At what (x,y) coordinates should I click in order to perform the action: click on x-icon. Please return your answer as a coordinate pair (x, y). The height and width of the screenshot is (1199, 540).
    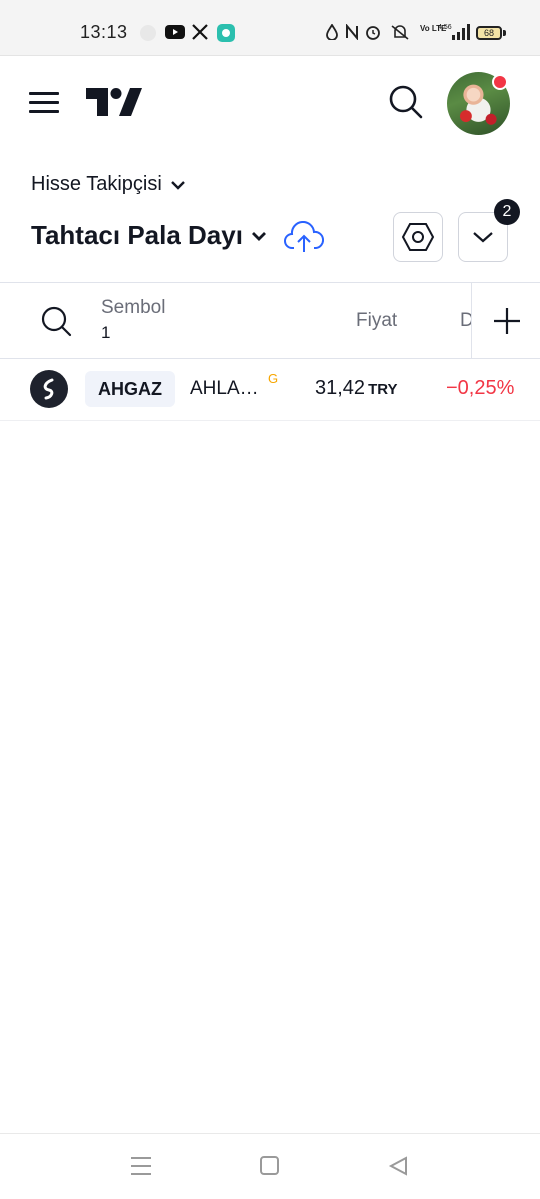
    Looking at the image, I should click on (200, 32).